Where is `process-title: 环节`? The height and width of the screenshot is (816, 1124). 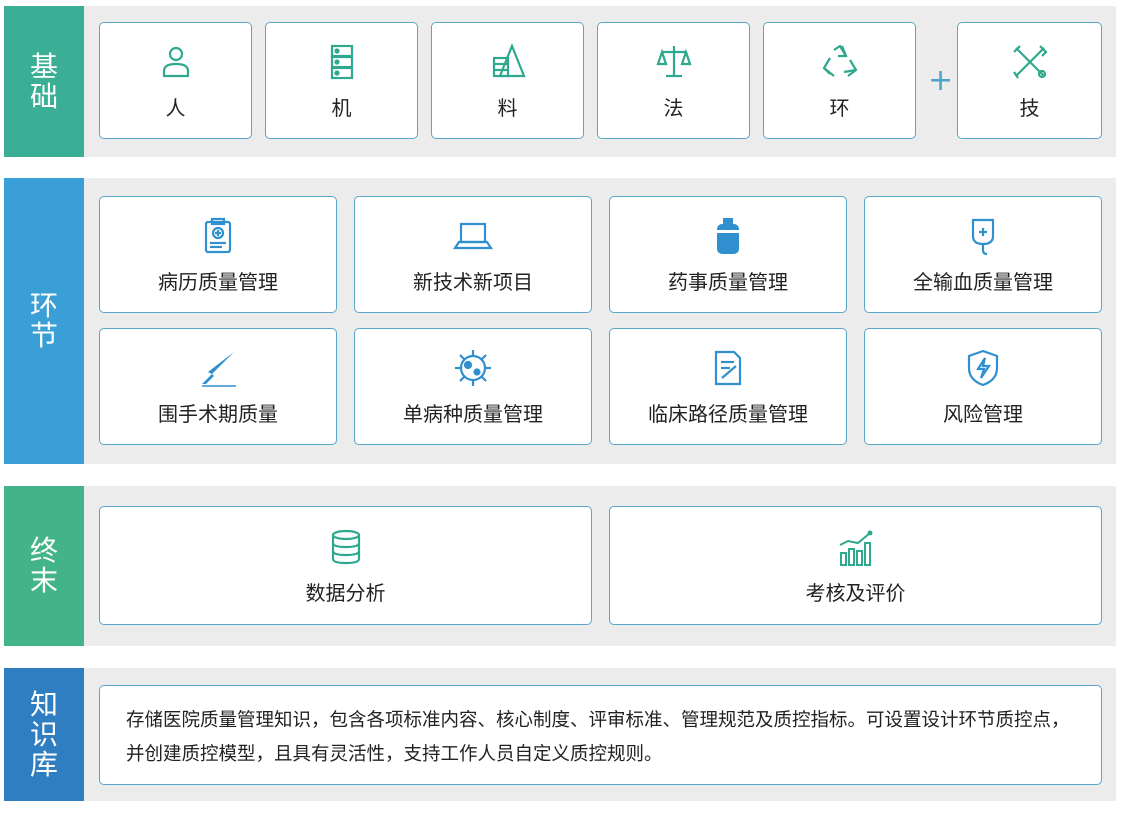 process-title: 环节 is located at coordinates (43, 320).